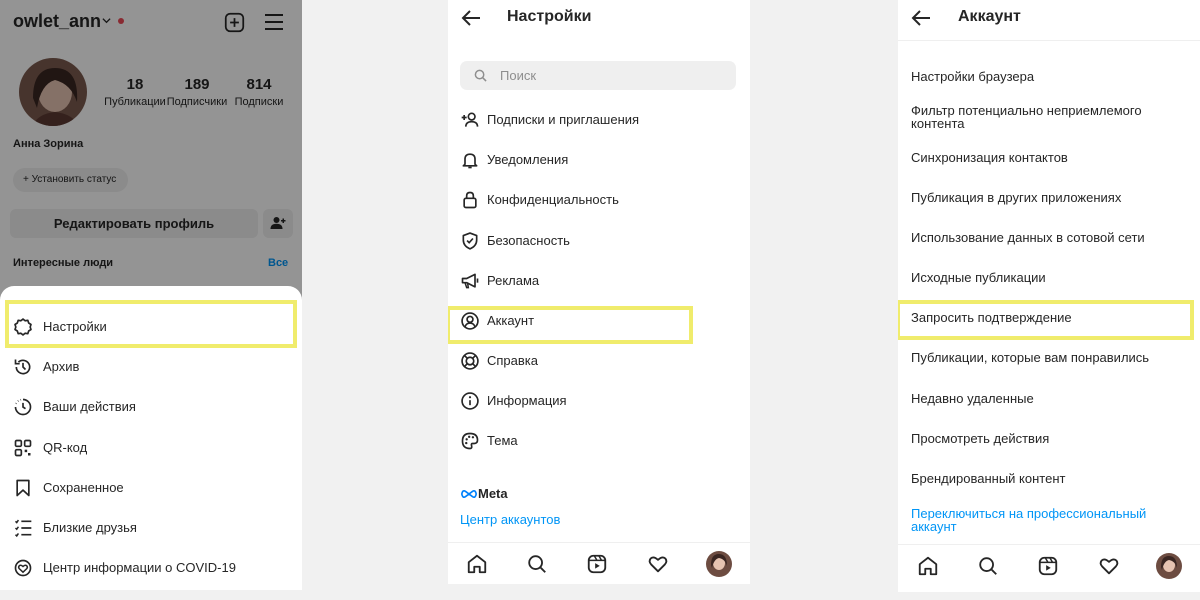 The width and height of the screenshot is (1200, 600). Describe the element at coordinates (972, 398) in the screenshot. I see `account-item-label: Недавно удаленные` at that location.